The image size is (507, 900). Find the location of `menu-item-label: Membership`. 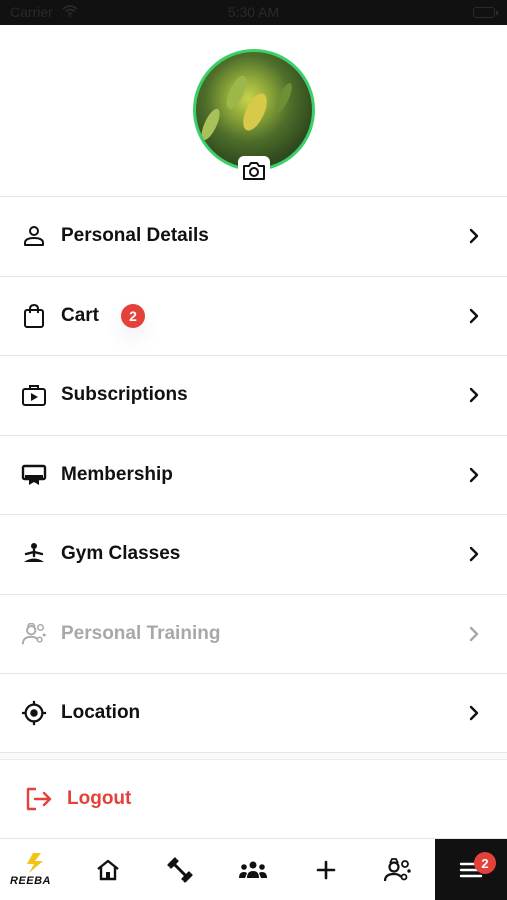

menu-item-label: Membership is located at coordinates (117, 474).